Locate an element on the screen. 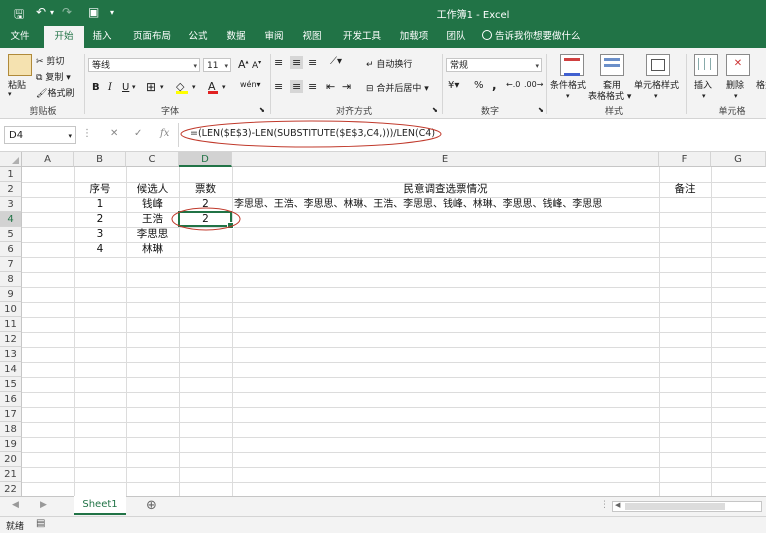  tab-team: 团队 is located at coordinates (456, 37).